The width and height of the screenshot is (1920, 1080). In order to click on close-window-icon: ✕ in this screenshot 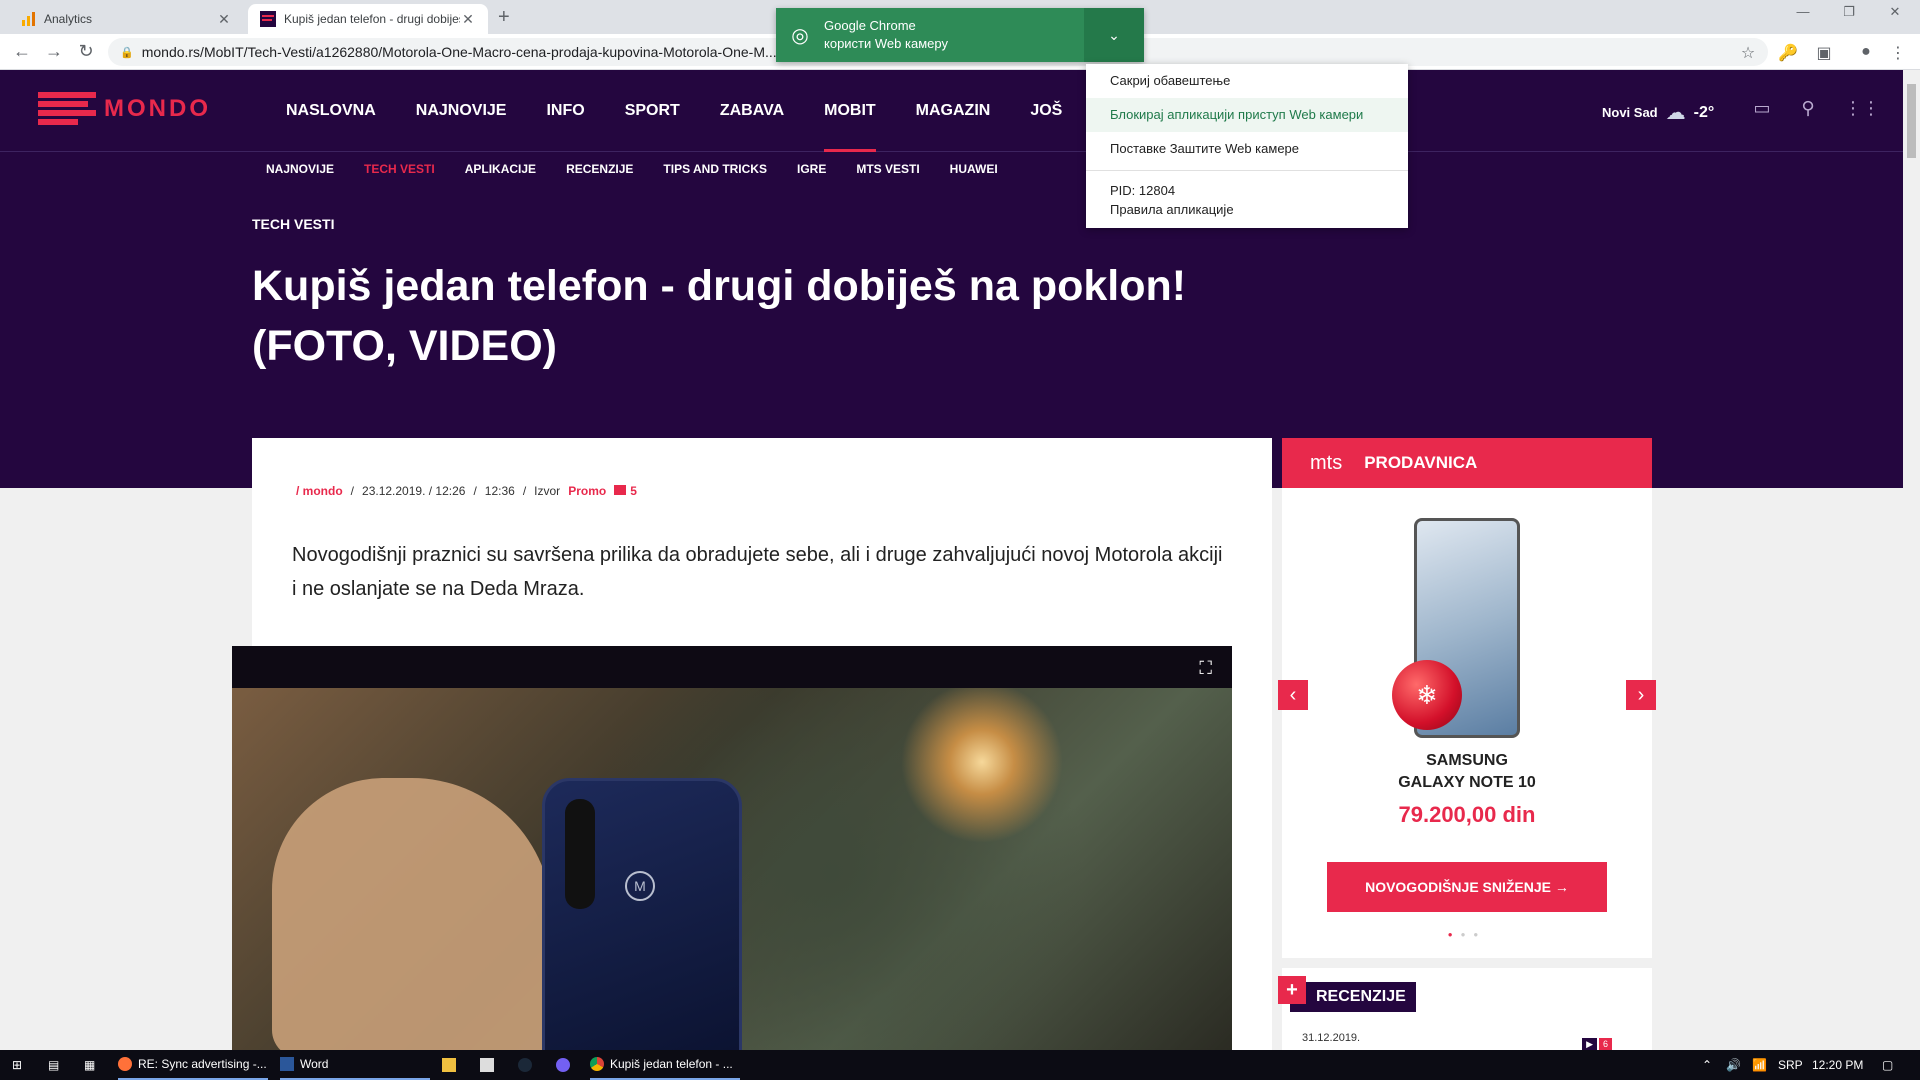, I will do `click(1895, 12)`.